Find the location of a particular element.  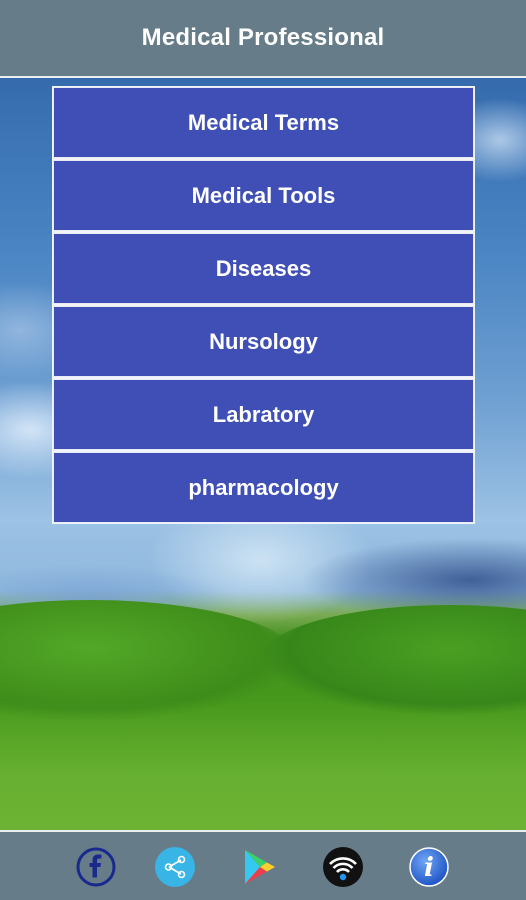

medical-terms-button: Medical Terms is located at coordinates (263, 122).